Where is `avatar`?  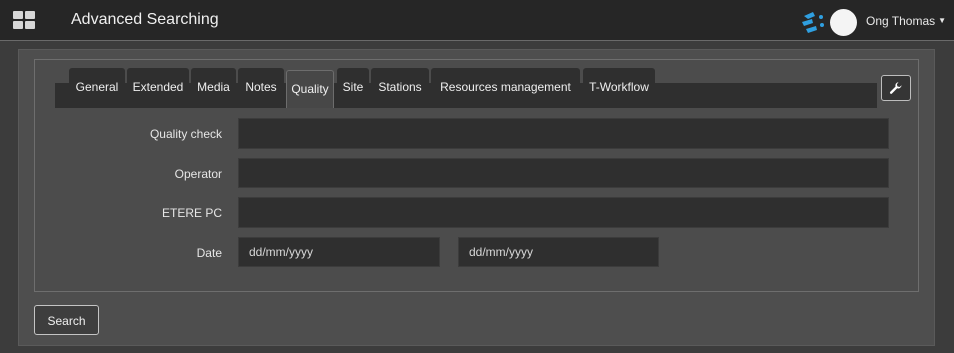 avatar is located at coordinates (843, 22).